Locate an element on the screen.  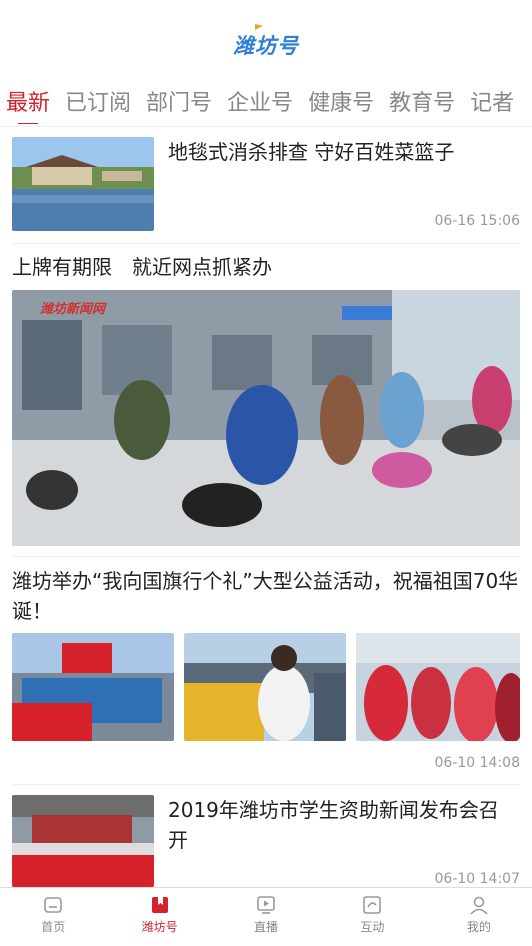
news-title: 上牌有期限 就近网点抓紧办 is located at coordinates (142, 267).